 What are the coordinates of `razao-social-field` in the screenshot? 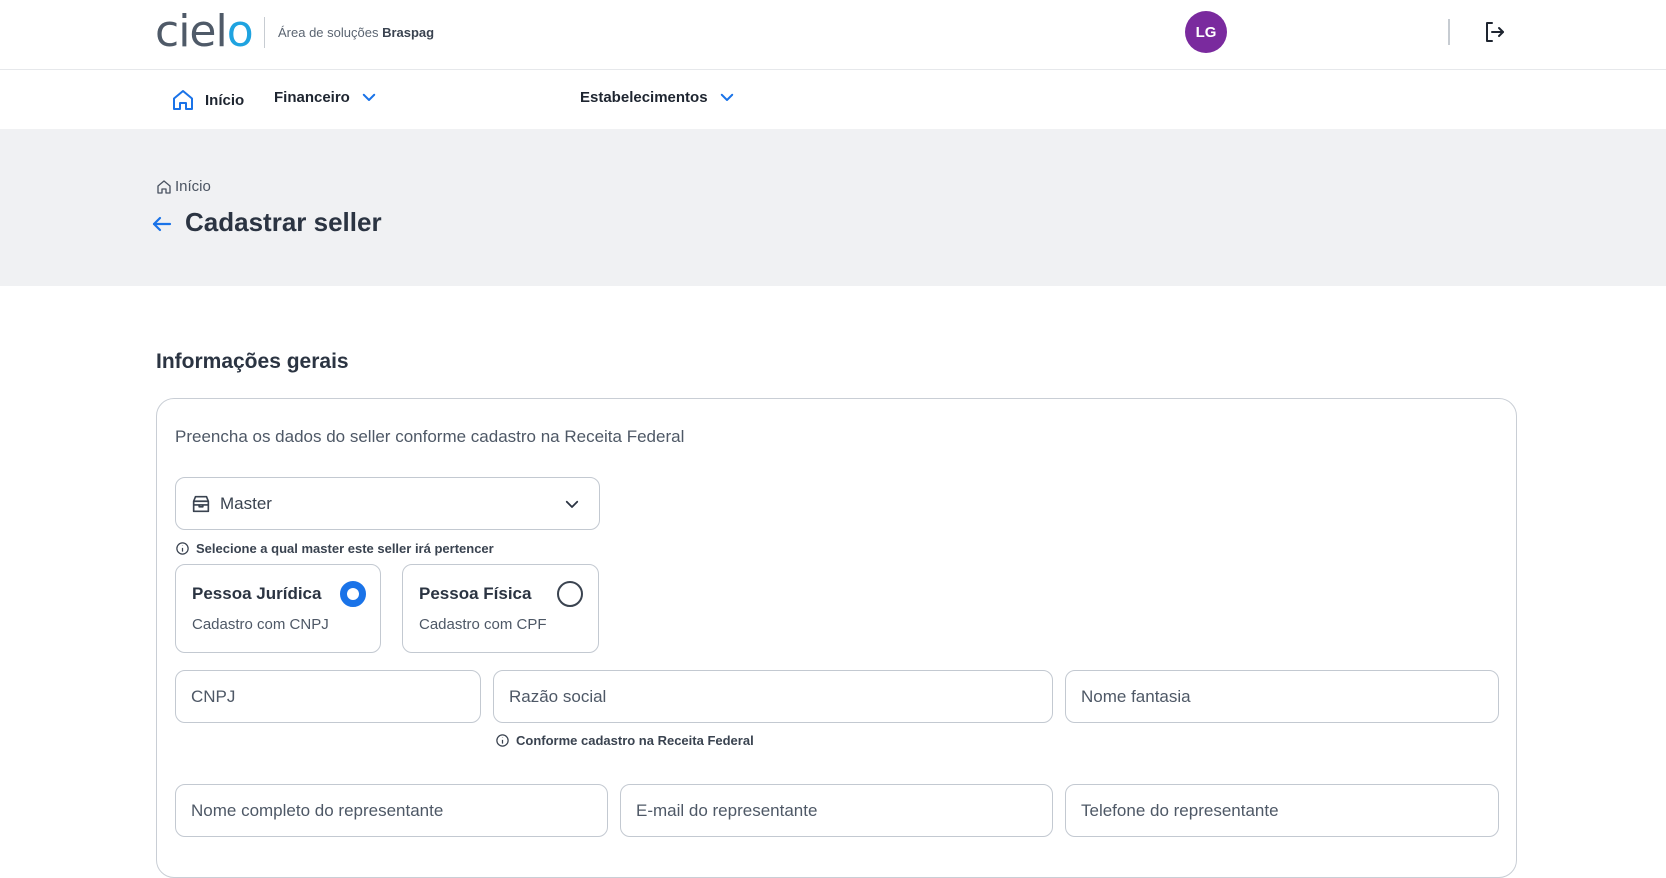 It's located at (773, 696).